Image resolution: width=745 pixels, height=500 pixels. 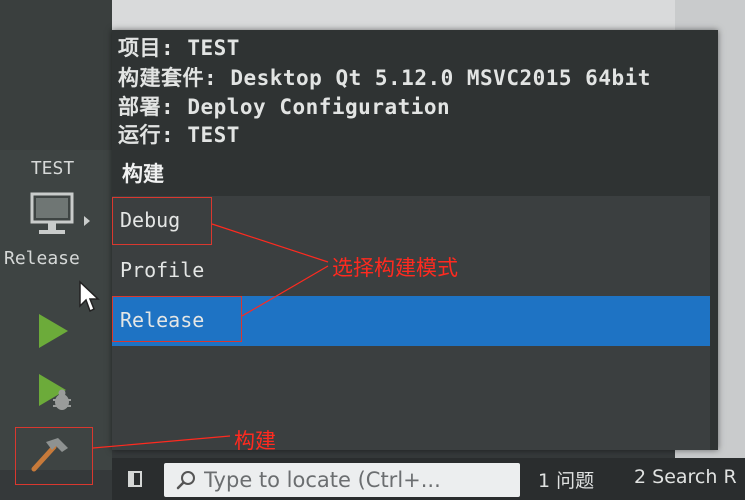 What do you see at coordinates (54, 456) in the screenshot?
I see `build-highlight-box` at bounding box center [54, 456].